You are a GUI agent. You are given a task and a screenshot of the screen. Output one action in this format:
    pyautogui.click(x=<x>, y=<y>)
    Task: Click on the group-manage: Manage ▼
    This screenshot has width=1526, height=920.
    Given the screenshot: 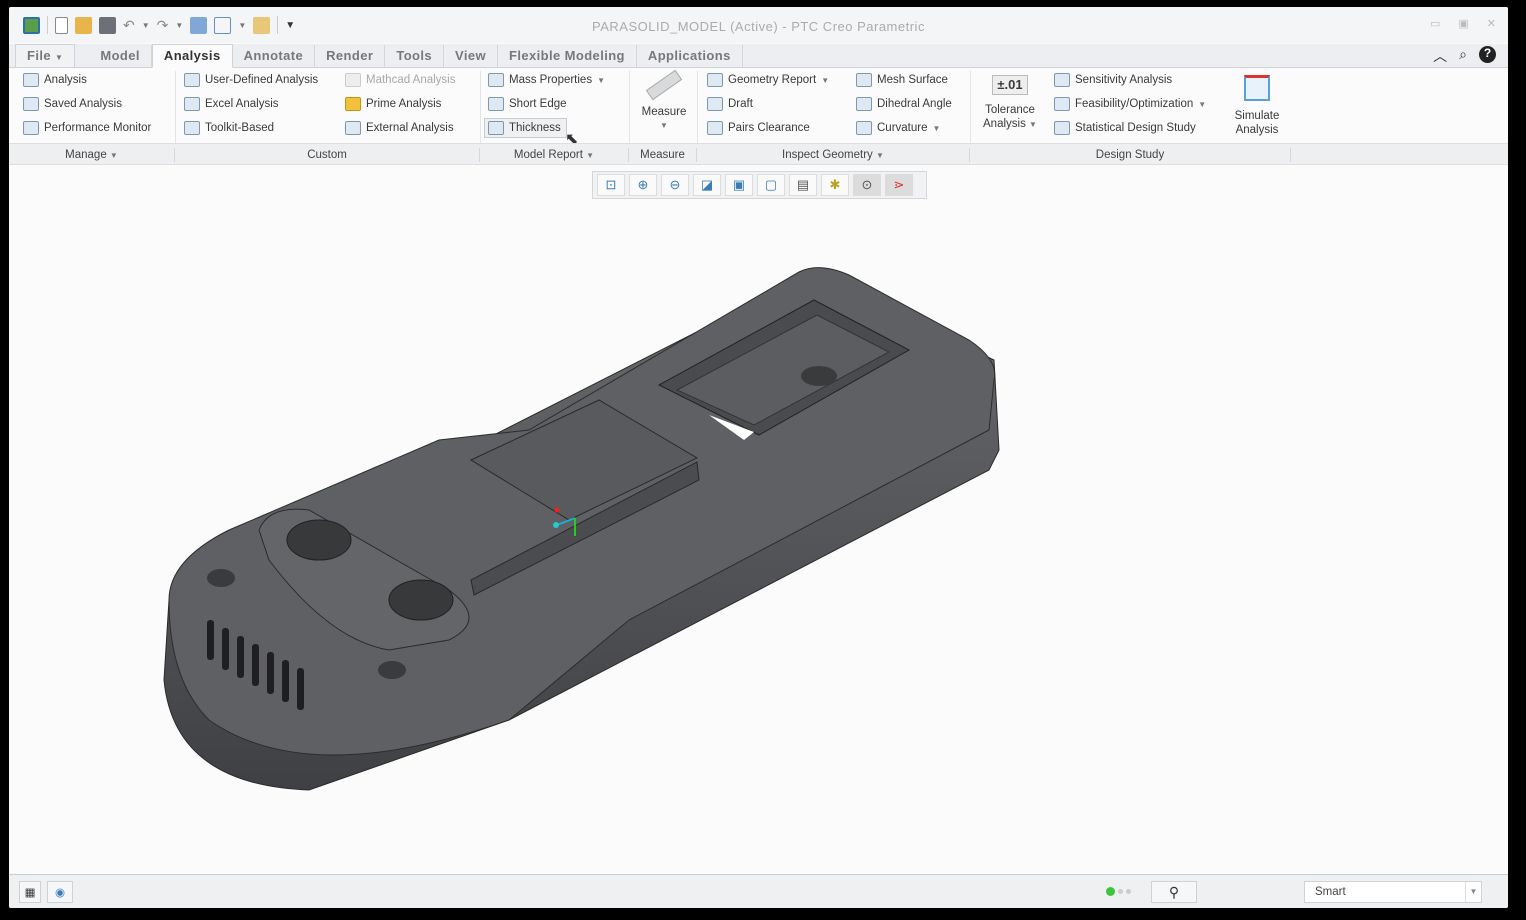 What is the action you would take?
    pyautogui.click(x=92, y=155)
    